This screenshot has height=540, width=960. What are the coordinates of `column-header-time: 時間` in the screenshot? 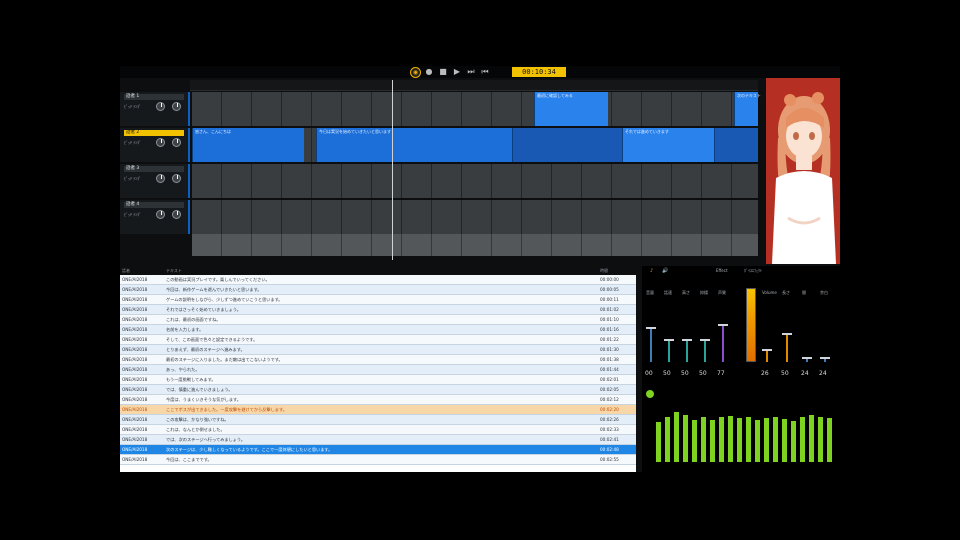 It's located at (604, 270).